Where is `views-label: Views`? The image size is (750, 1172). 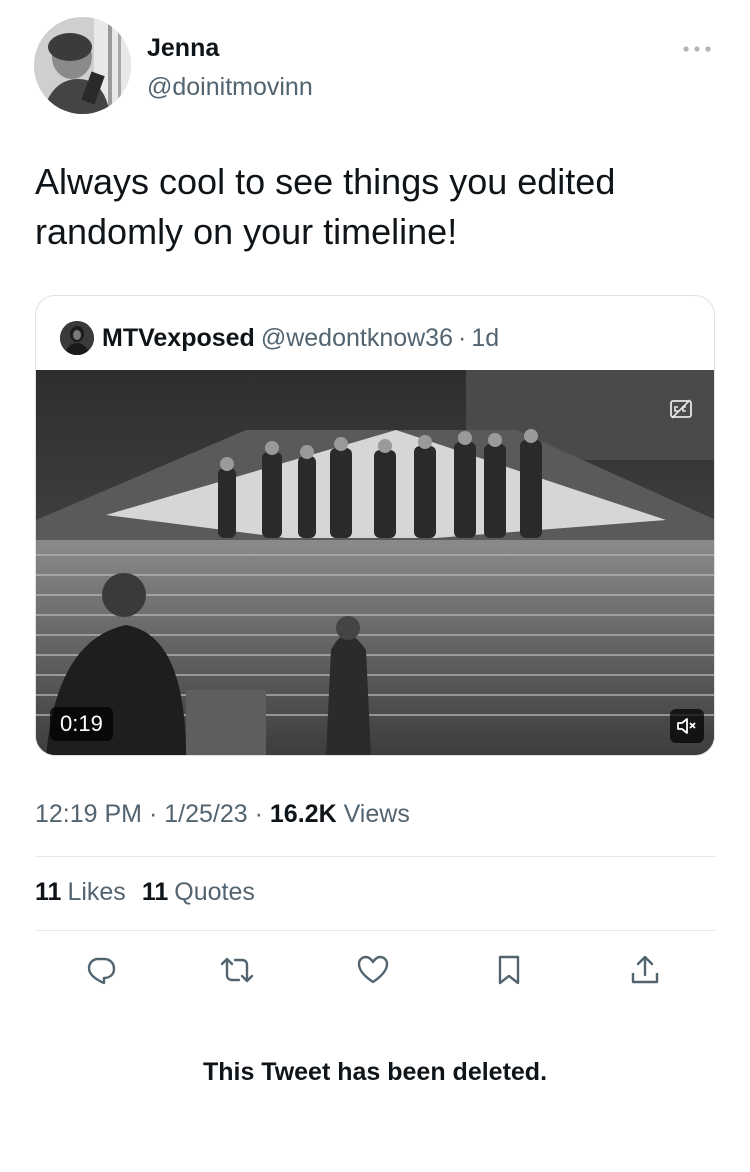 views-label: Views is located at coordinates (376, 814).